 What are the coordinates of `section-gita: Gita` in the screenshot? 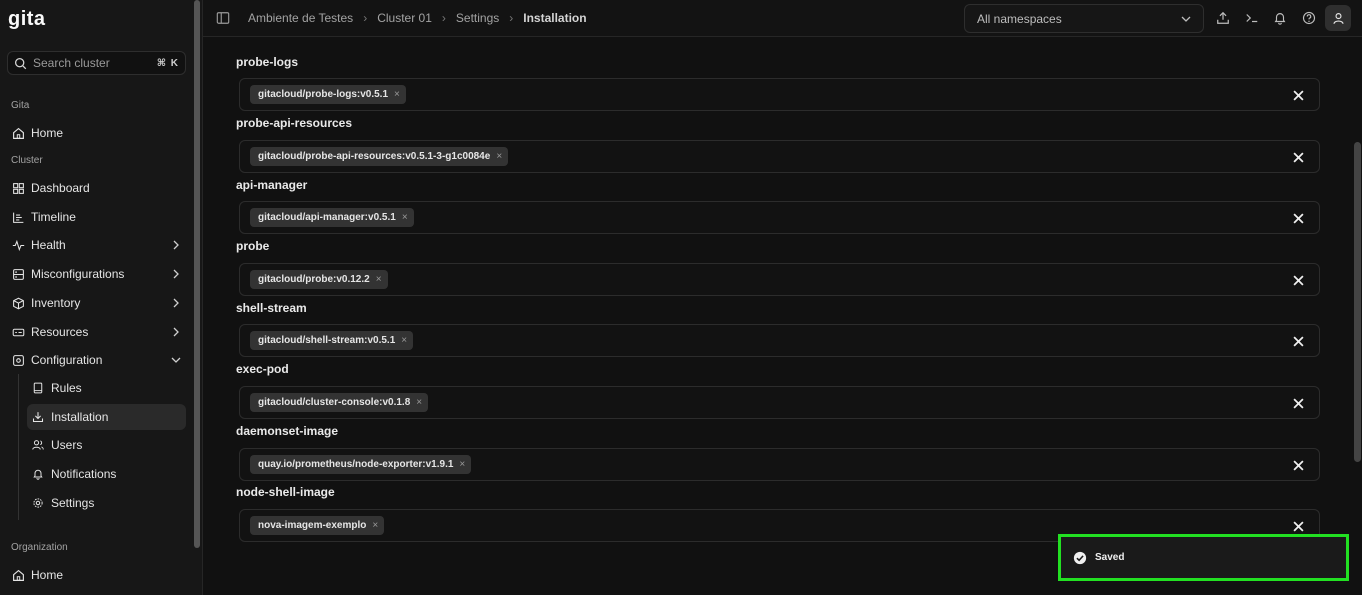 It's located at (20, 105).